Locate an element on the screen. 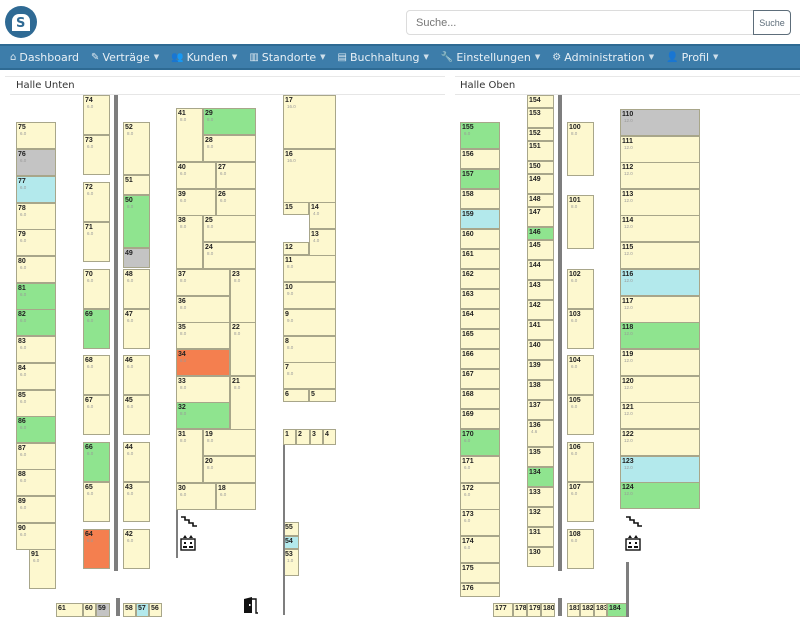 The height and width of the screenshot is (627, 800). storage-unit-44: 44 6.0 is located at coordinates (136, 462).